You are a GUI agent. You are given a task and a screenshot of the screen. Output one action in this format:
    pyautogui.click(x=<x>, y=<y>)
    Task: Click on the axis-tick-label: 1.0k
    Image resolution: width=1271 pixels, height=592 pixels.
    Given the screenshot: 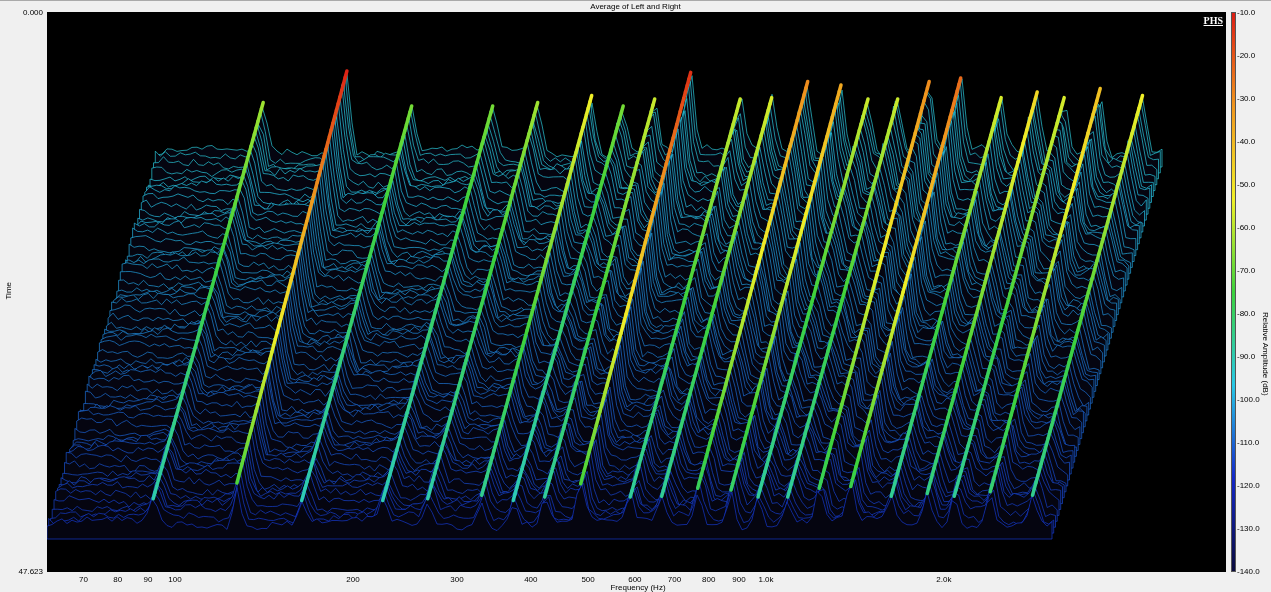 What is the action you would take?
    pyautogui.click(x=766, y=579)
    